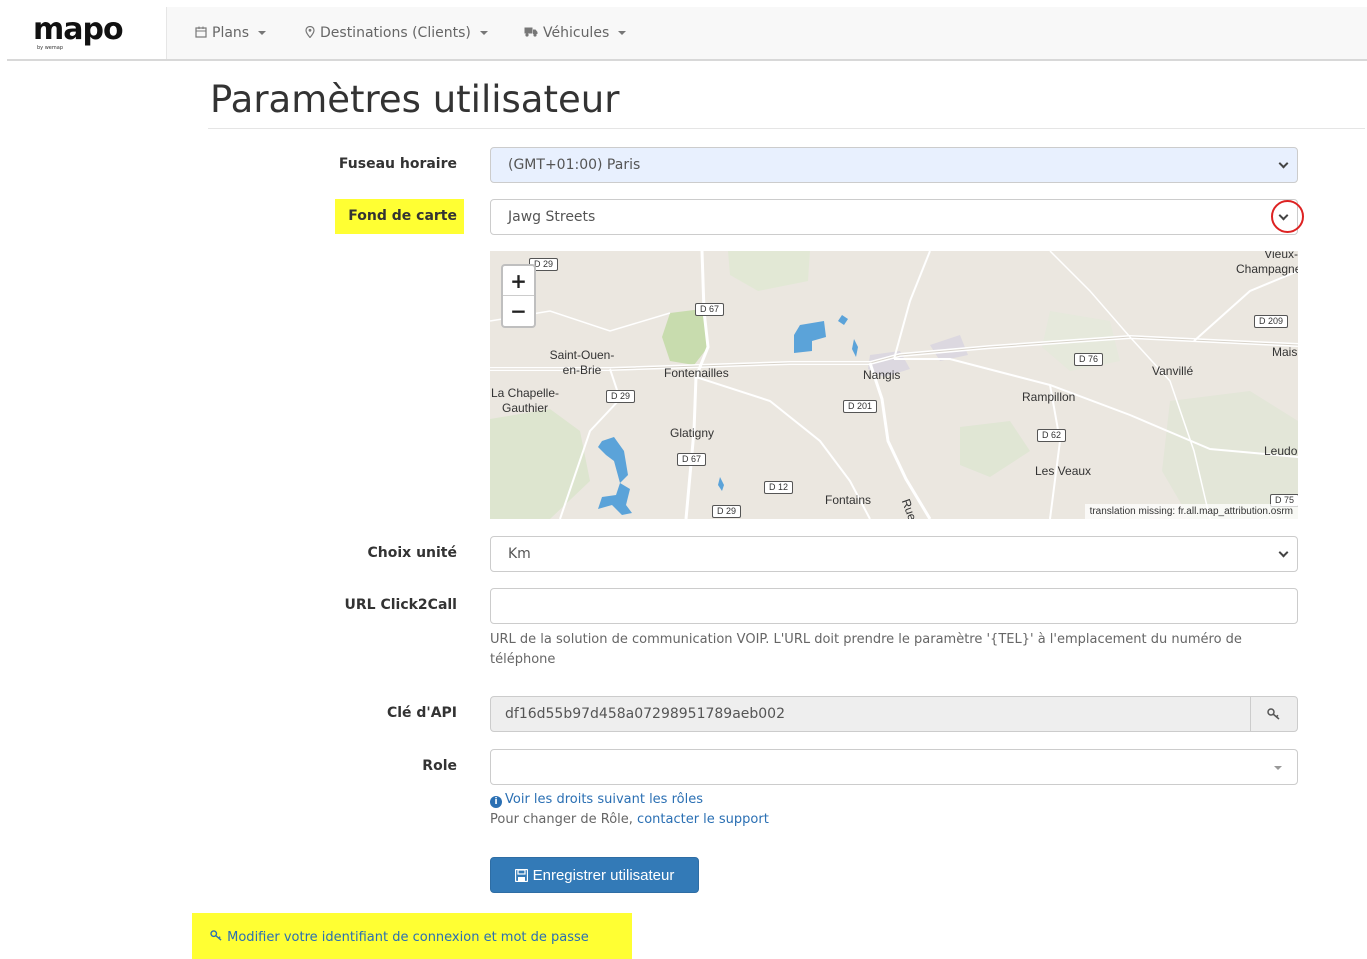 The image size is (1367, 959). I want to click on nav-vehicules-label: Véhicules, so click(576, 33).